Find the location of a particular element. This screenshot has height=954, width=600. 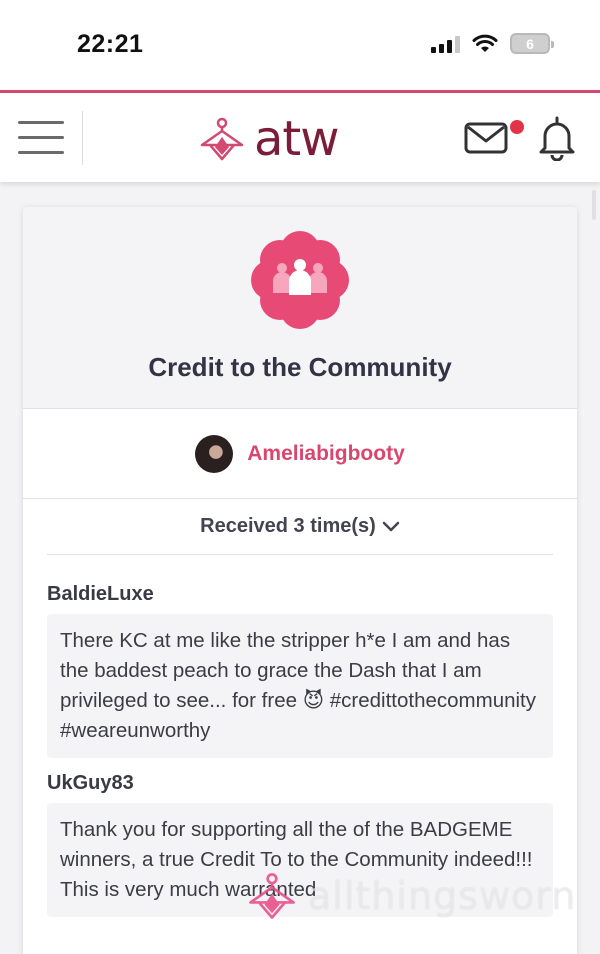

comment-author: BaldieLuxe is located at coordinates (300, 594).